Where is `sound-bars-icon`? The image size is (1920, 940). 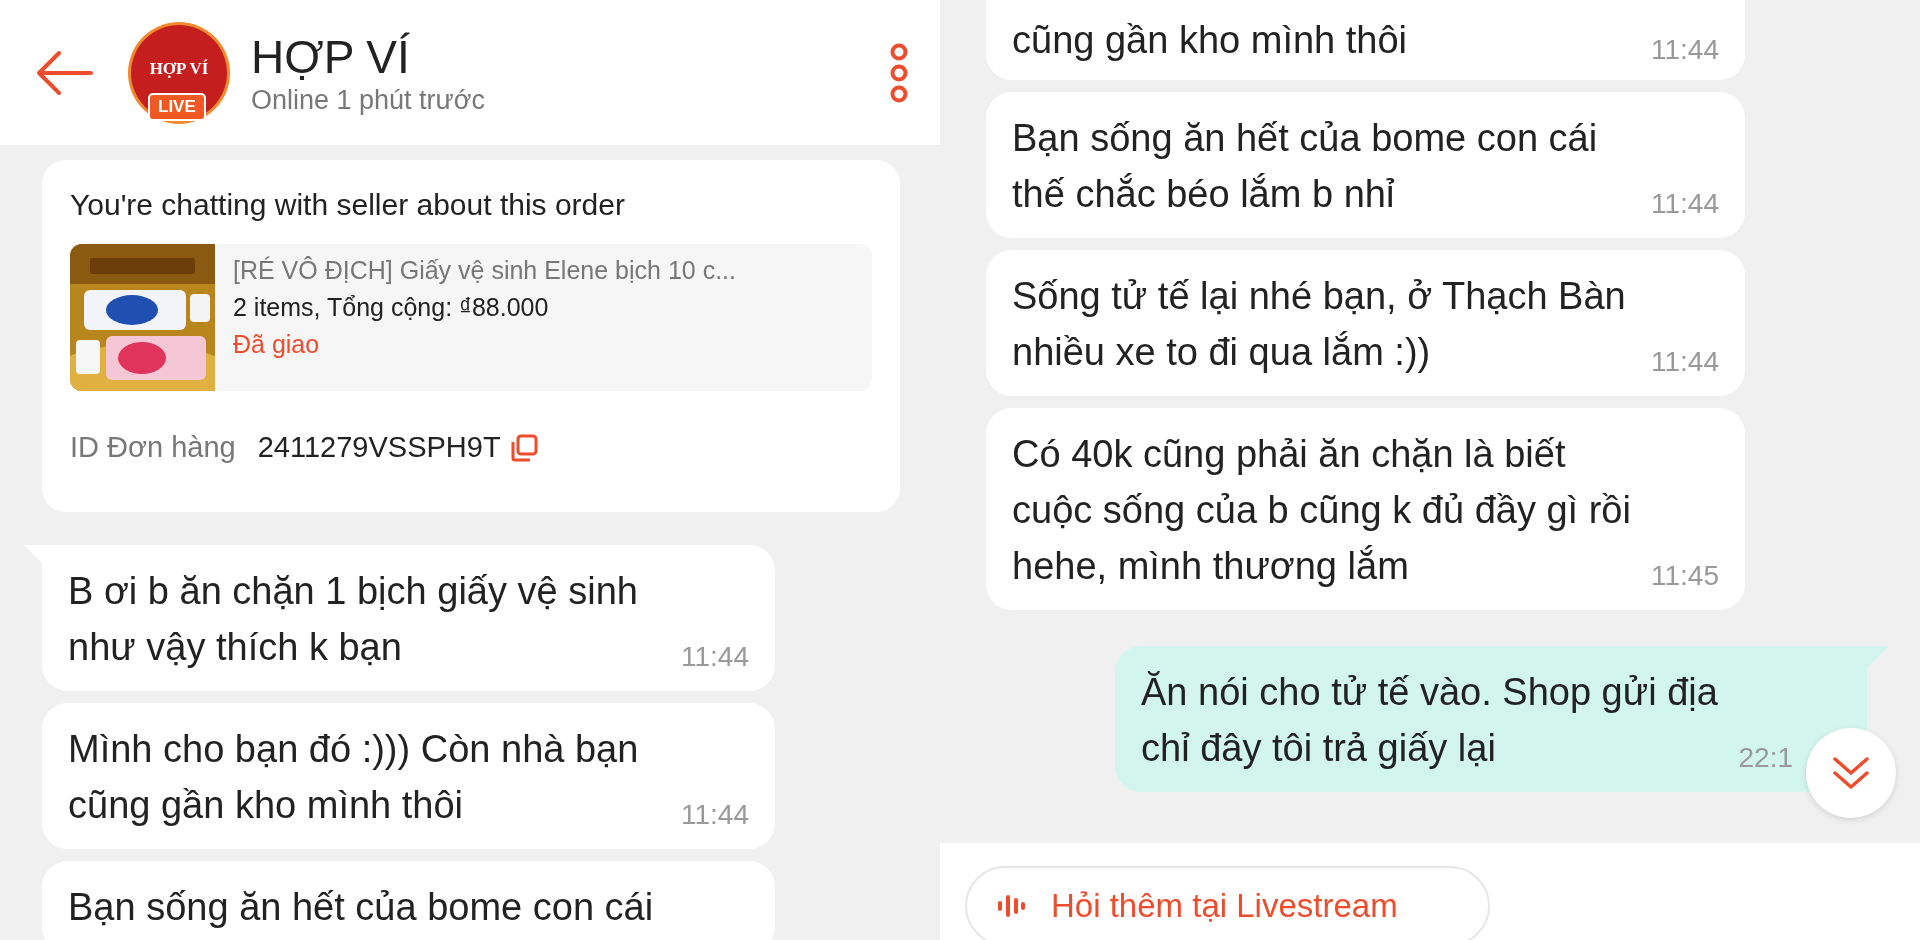
sound-bars-icon is located at coordinates (1011, 906).